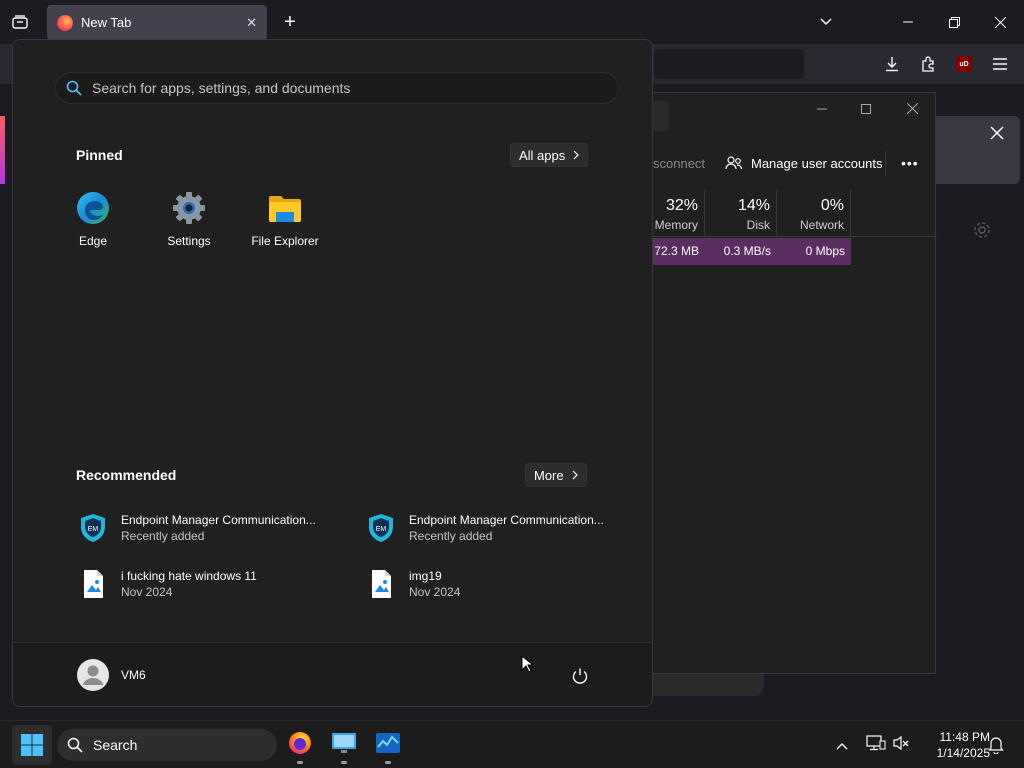 The image size is (1024, 768). What do you see at coordinates (758, 225) in the screenshot?
I see `disk-label: Disk` at bounding box center [758, 225].